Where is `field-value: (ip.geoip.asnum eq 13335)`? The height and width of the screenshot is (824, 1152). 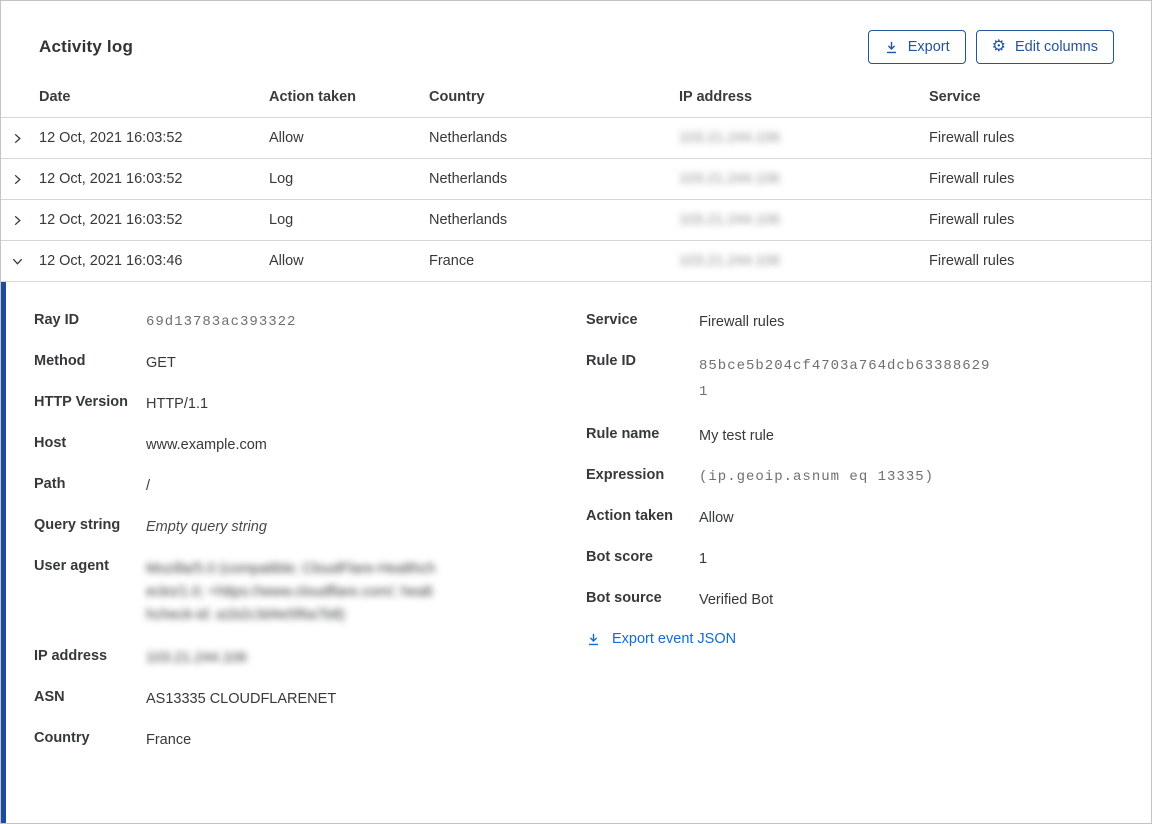
field-value: (ip.geoip.asnum eq 13335) is located at coordinates (817, 477).